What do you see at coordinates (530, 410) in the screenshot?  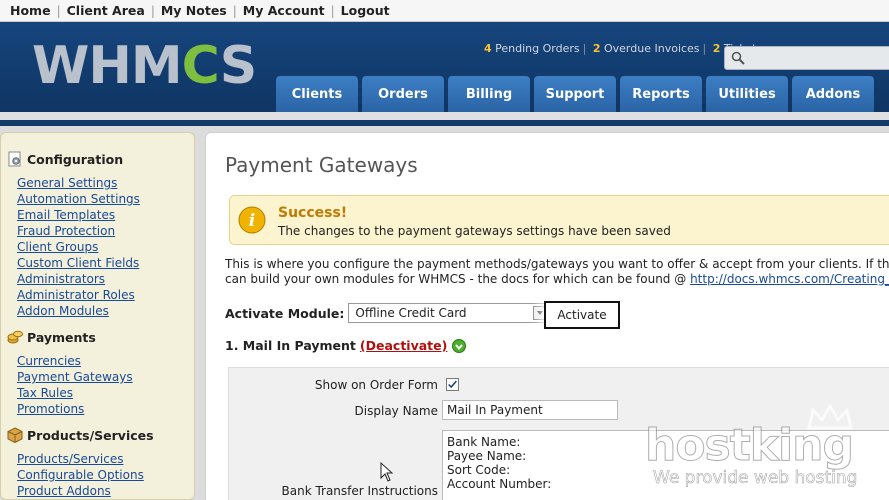 I see `display-name-field: Mail In Payment` at bounding box center [530, 410].